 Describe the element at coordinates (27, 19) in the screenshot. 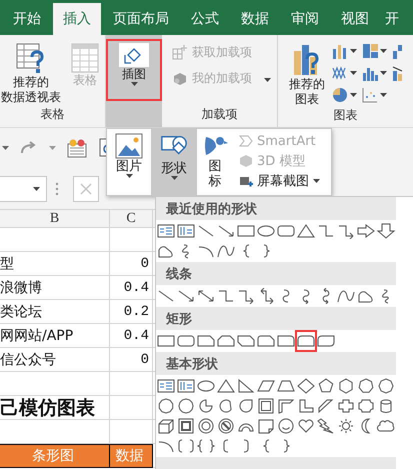

I see `ribbon-tab: 开始` at that location.